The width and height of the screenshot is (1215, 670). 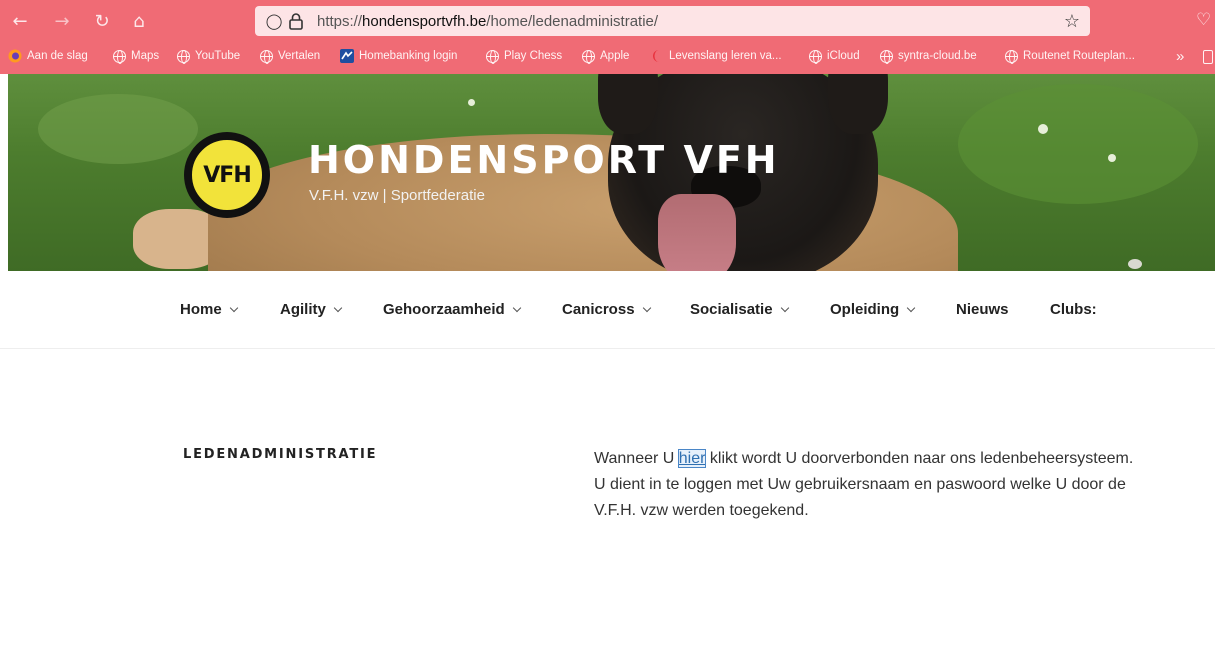 I want to click on pocket-icon: ♡, so click(x=1203, y=20).